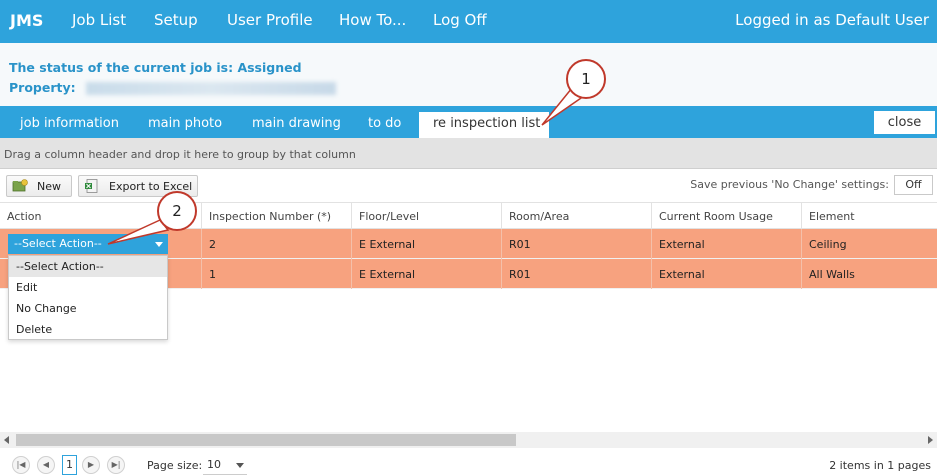 This screenshot has width=937, height=476. What do you see at coordinates (116, 465) in the screenshot?
I see `last-page-icon: ▶|` at bounding box center [116, 465].